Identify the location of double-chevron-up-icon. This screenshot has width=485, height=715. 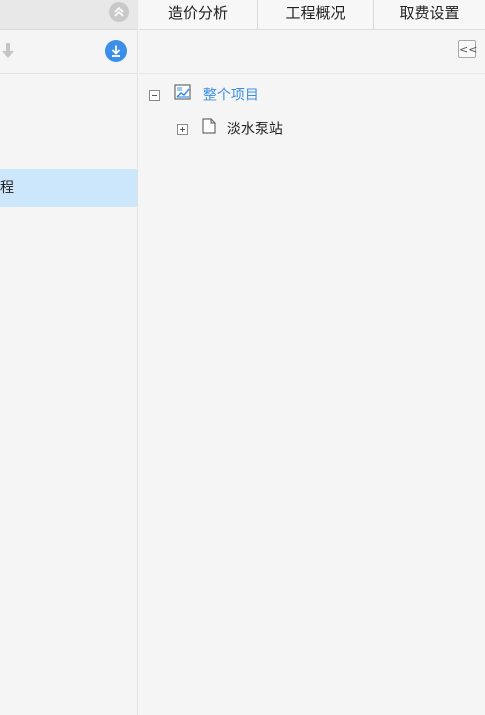
(119, 12).